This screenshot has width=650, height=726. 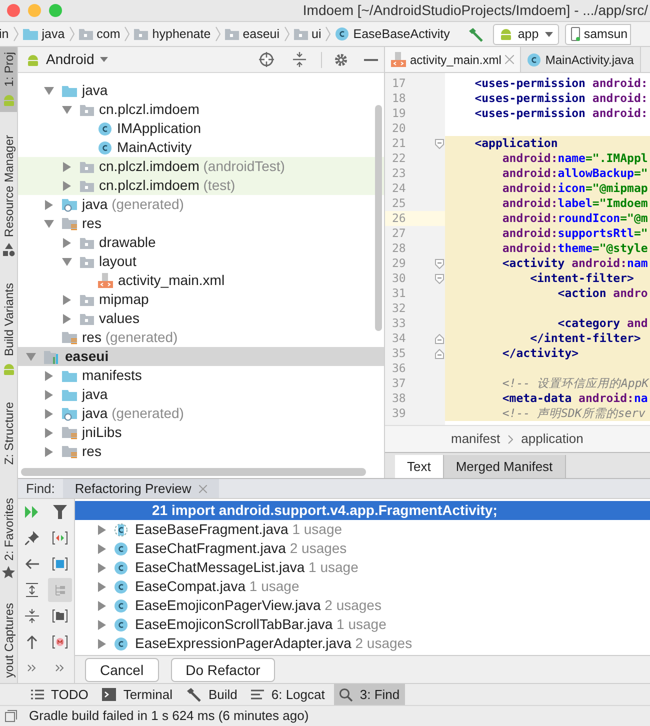 I want to click on tree-item: cn.plczl.imdoem (androidTest), so click(x=201, y=166).